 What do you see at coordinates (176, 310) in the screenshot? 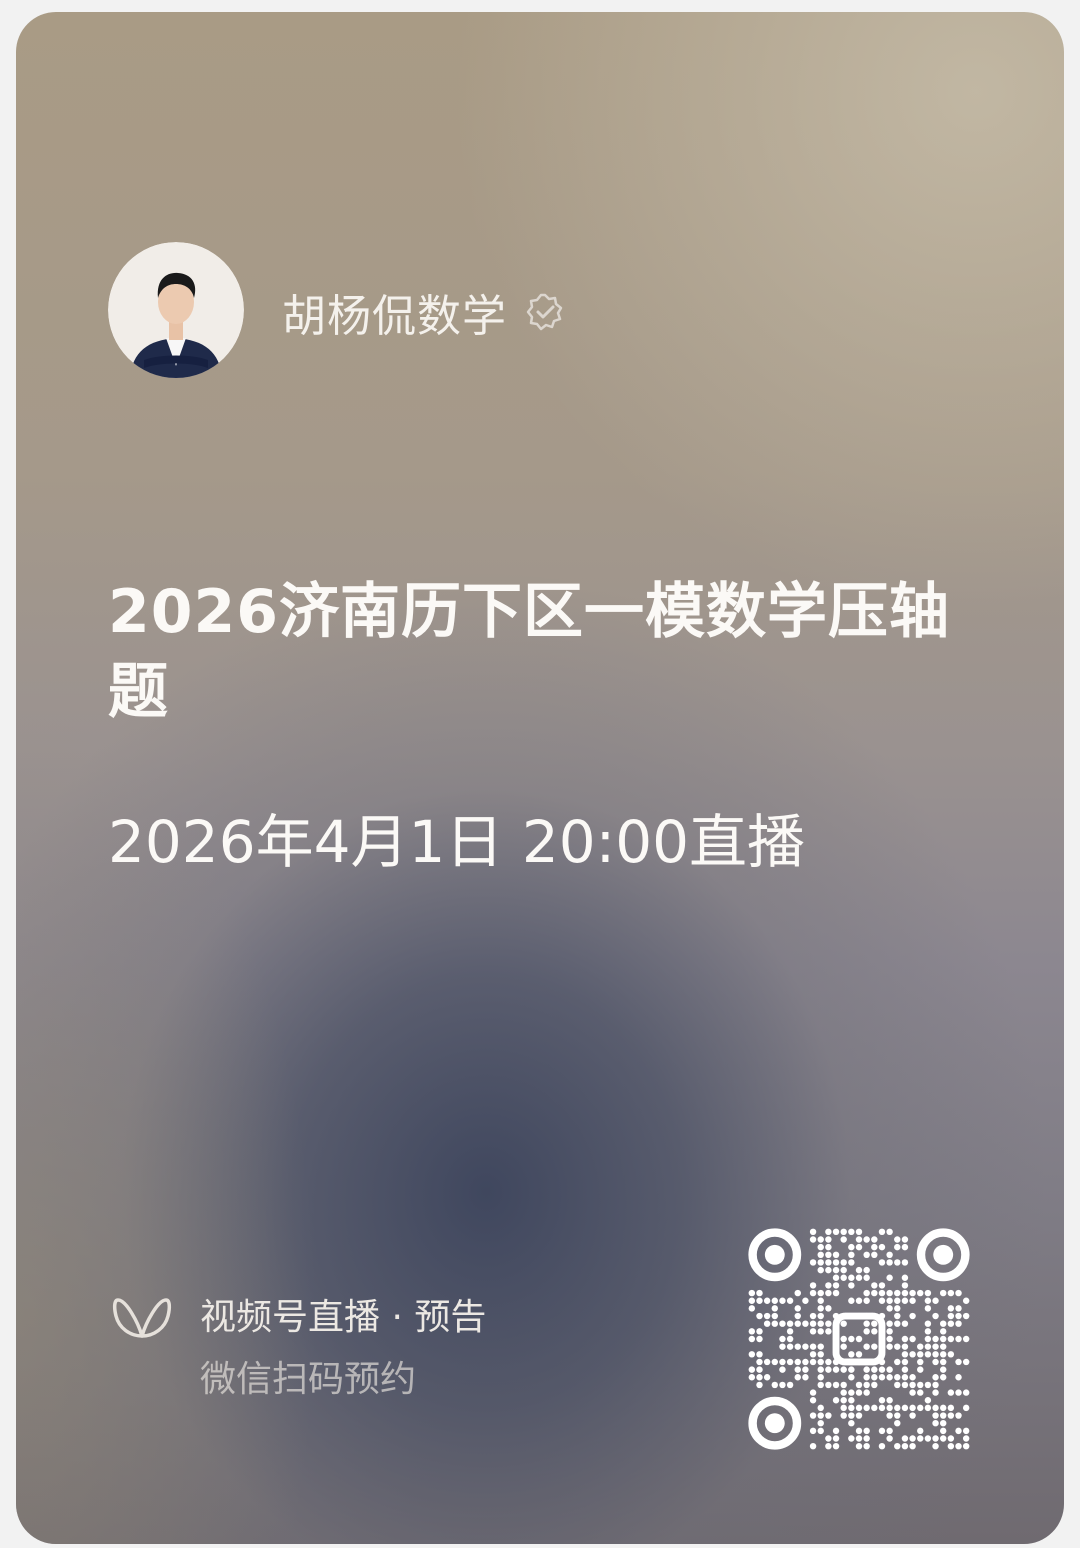
I see `author-avatar` at bounding box center [176, 310].